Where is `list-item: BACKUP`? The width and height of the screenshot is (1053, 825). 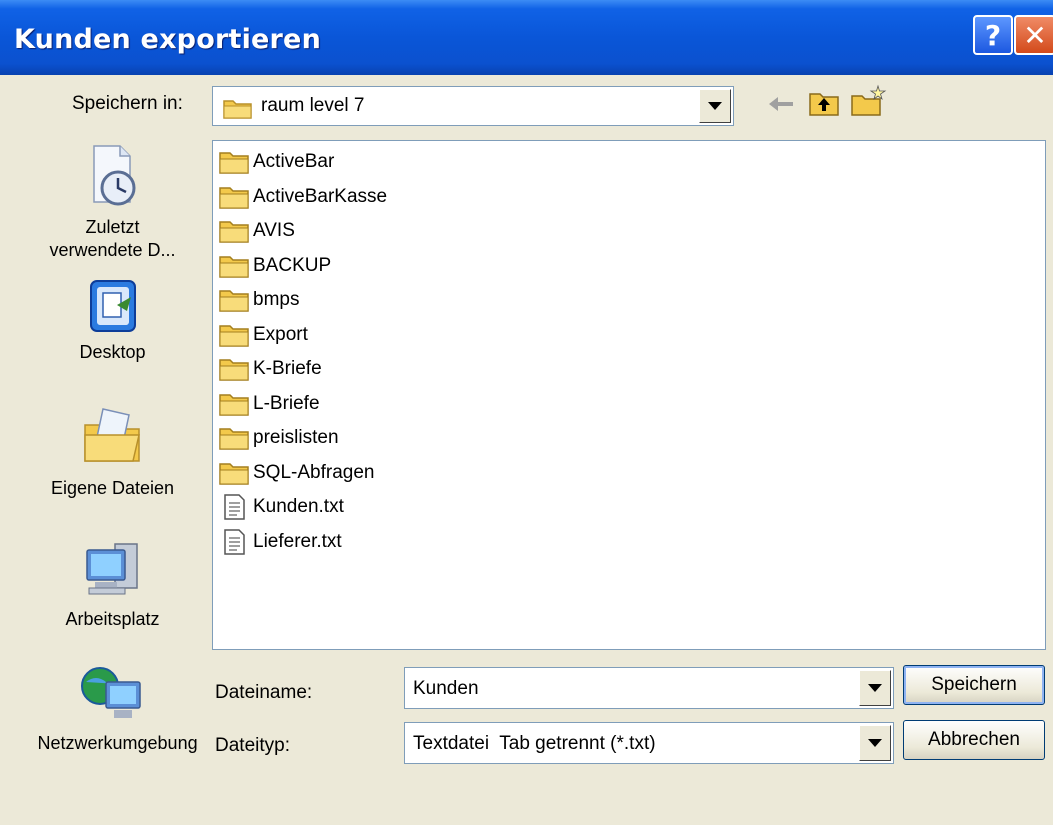 list-item: BACKUP is located at coordinates (275, 266).